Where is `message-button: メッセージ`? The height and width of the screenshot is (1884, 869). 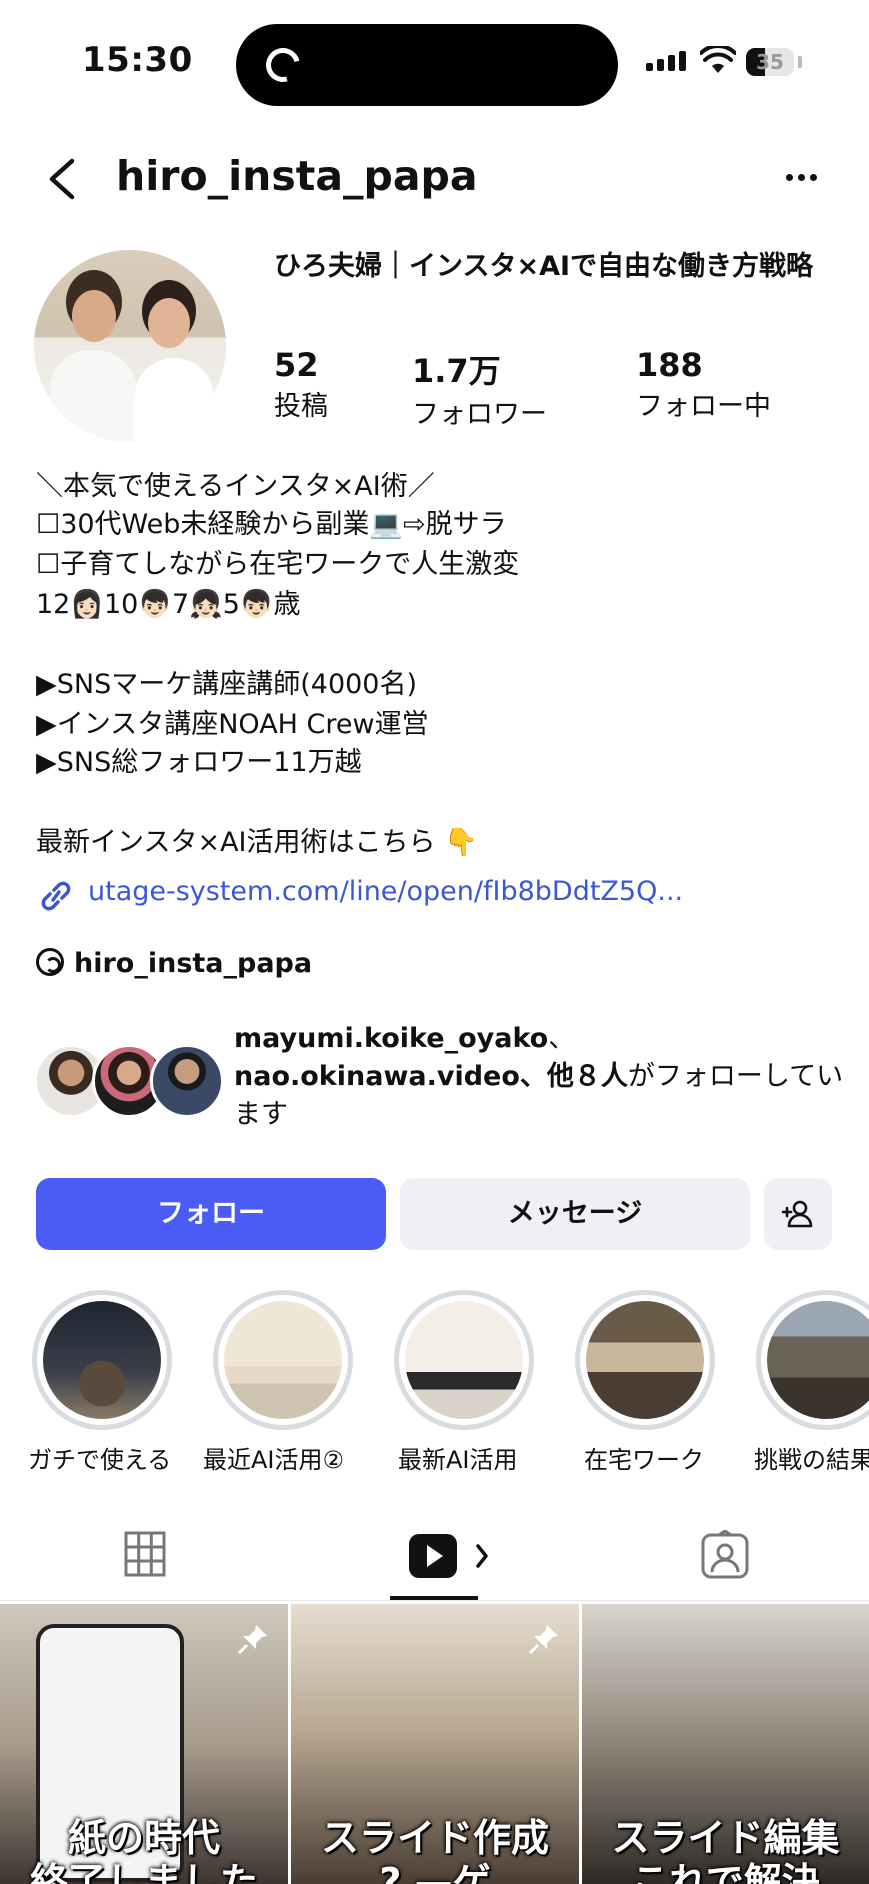
message-button: メッセージ is located at coordinates (575, 1214).